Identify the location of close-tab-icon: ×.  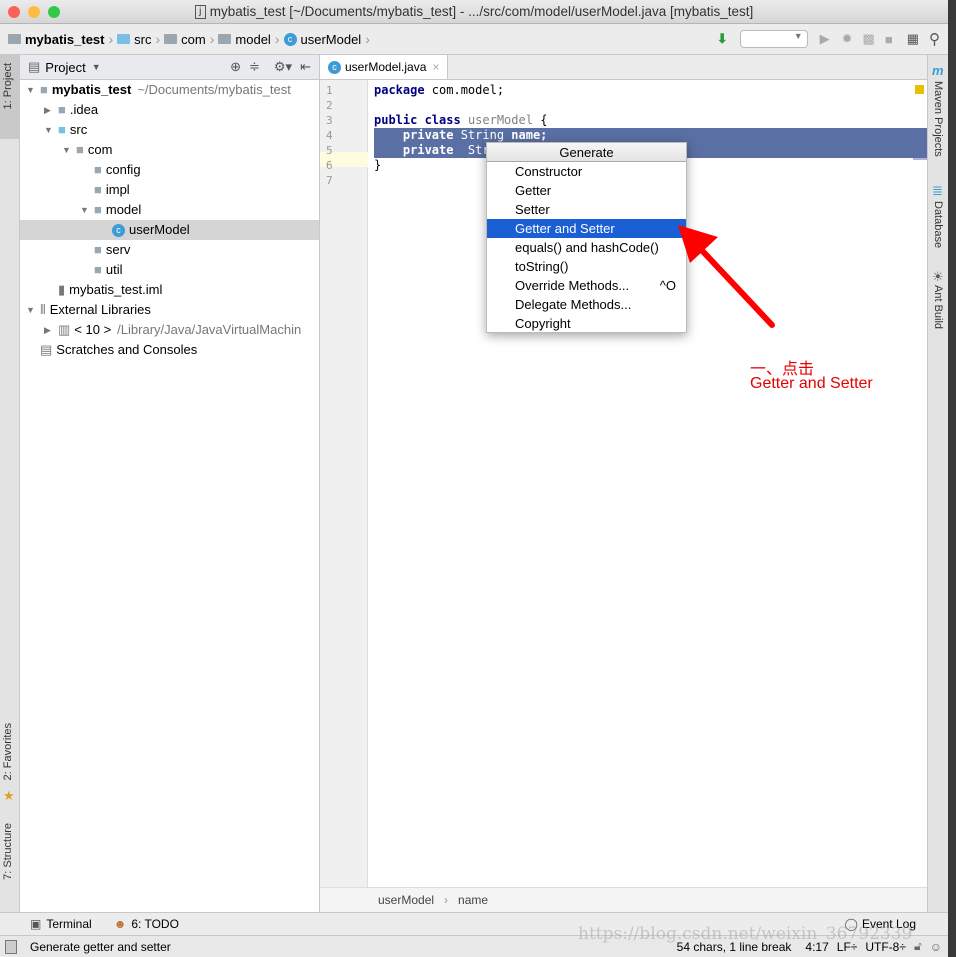
(435, 67).